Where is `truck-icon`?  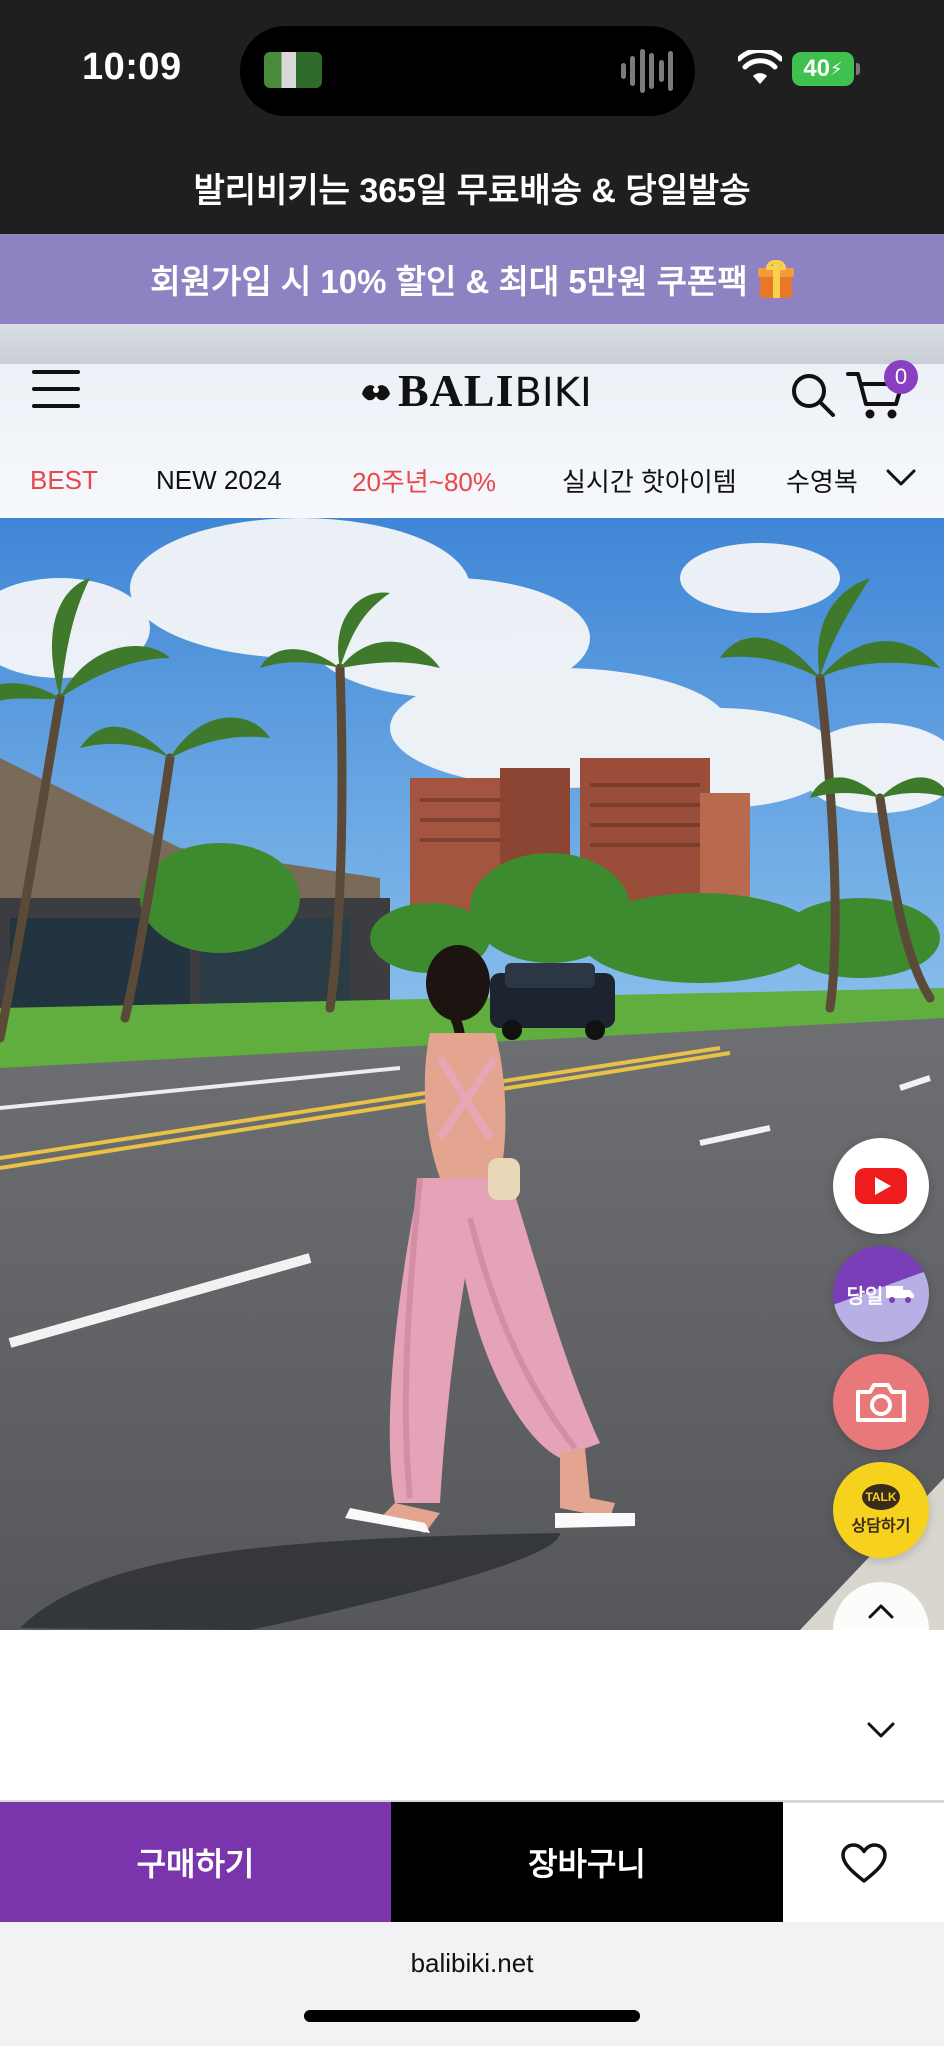
truck-icon is located at coordinates (900, 1294).